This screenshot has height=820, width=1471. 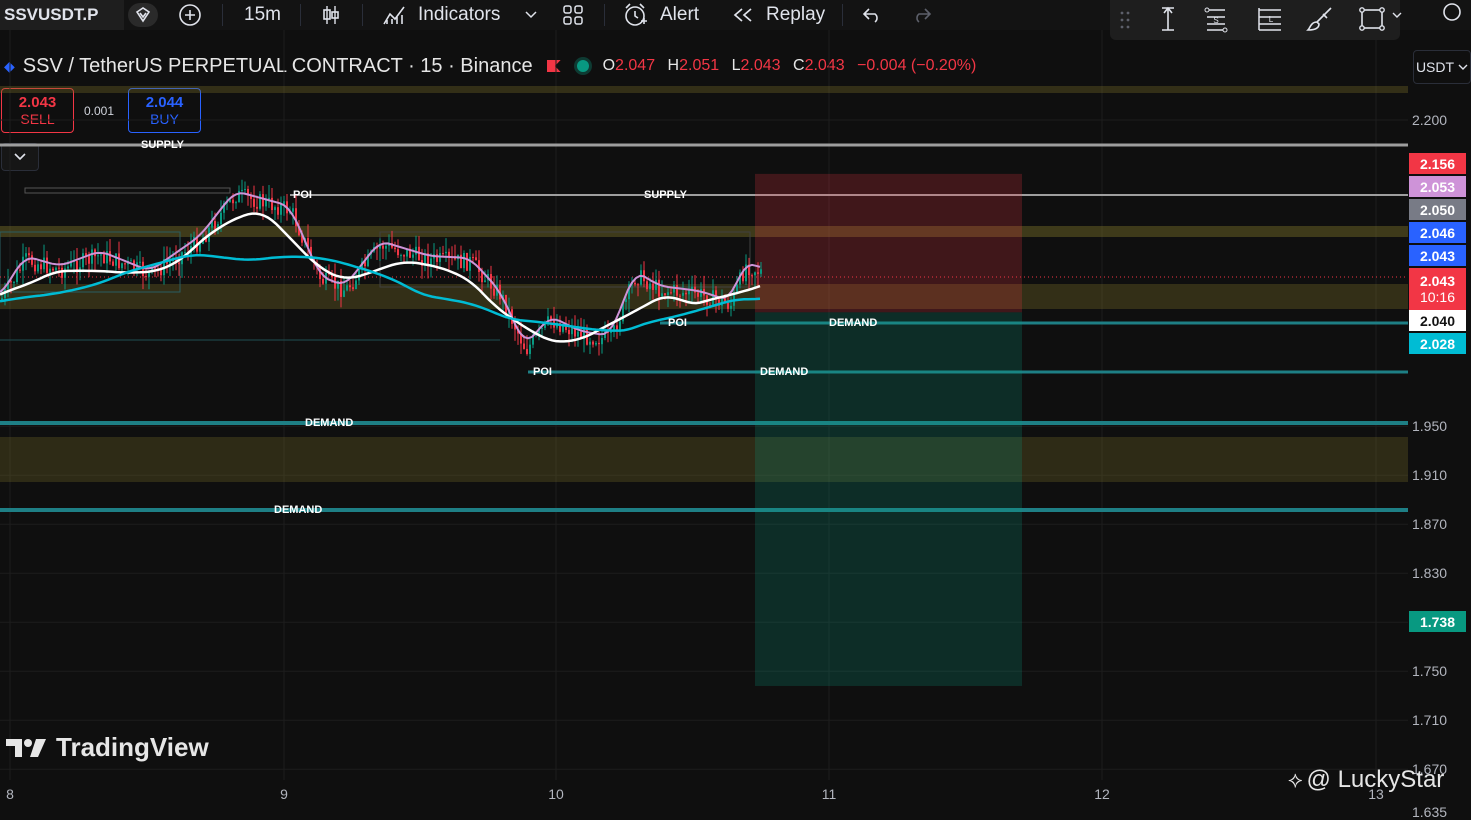 I want to click on layouts-grid-icon, so click(x=573, y=15).